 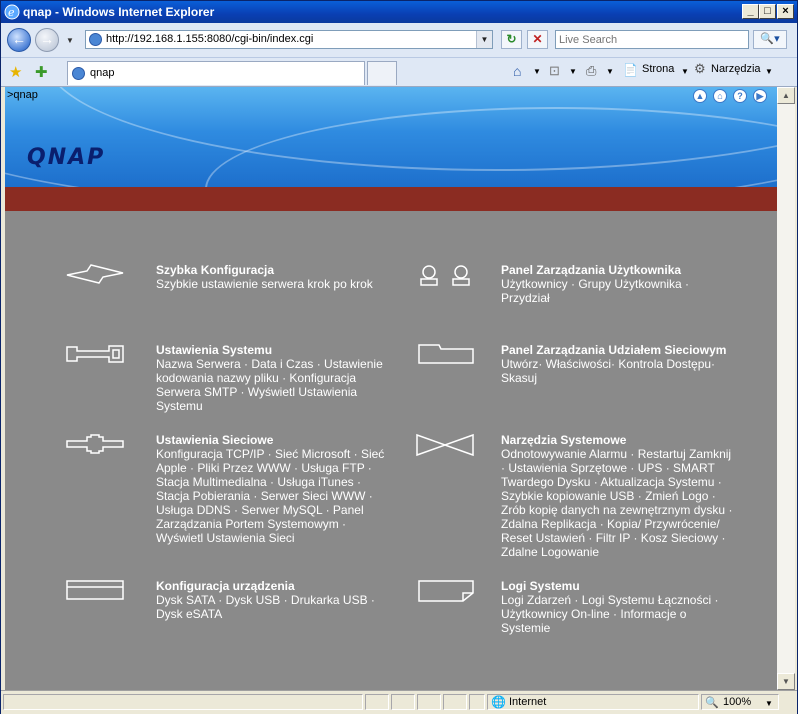 What do you see at coordinates (591, 71) in the screenshot?
I see `print-icon: ⎙` at bounding box center [591, 71].